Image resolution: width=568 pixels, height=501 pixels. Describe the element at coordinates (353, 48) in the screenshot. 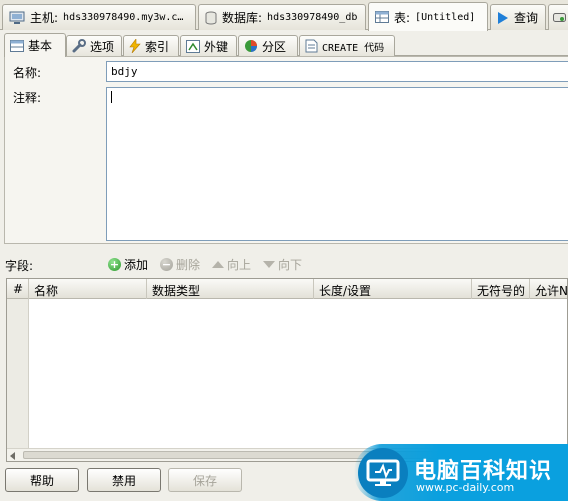

I see `tab-create-code-label: CREATE 代码` at that location.